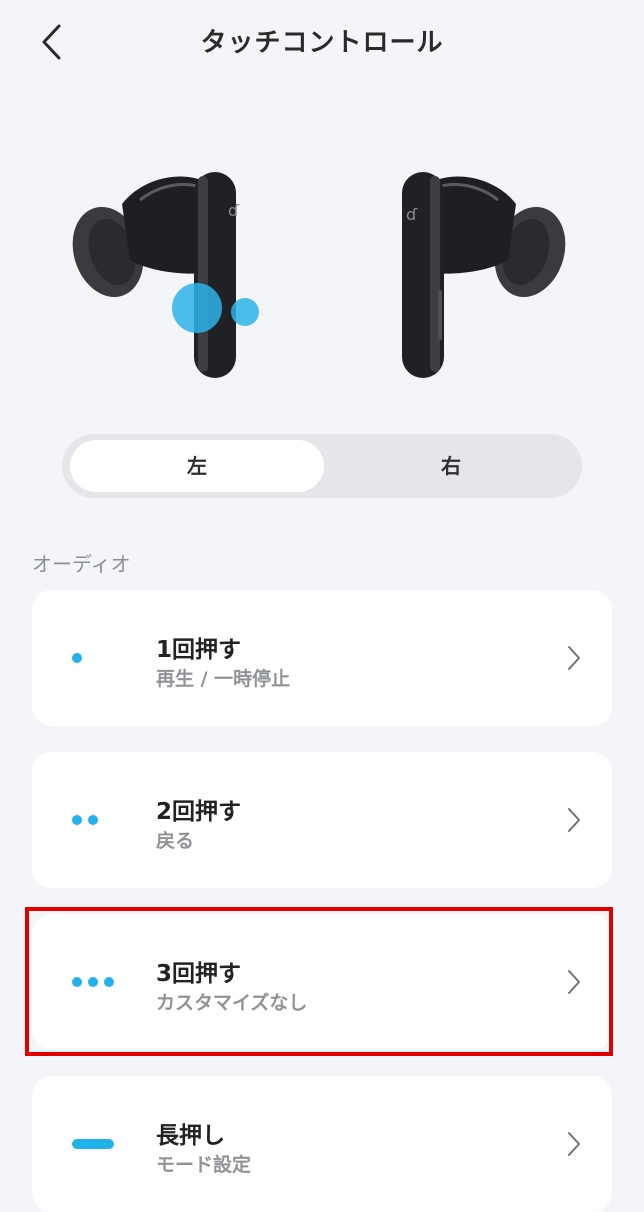 This screenshot has height=1212, width=644. What do you see at coordinates (232, 1003) in the screenshot?
I see `card-subtitle: カスタマイズなし` at bounding box center [232, 1003].